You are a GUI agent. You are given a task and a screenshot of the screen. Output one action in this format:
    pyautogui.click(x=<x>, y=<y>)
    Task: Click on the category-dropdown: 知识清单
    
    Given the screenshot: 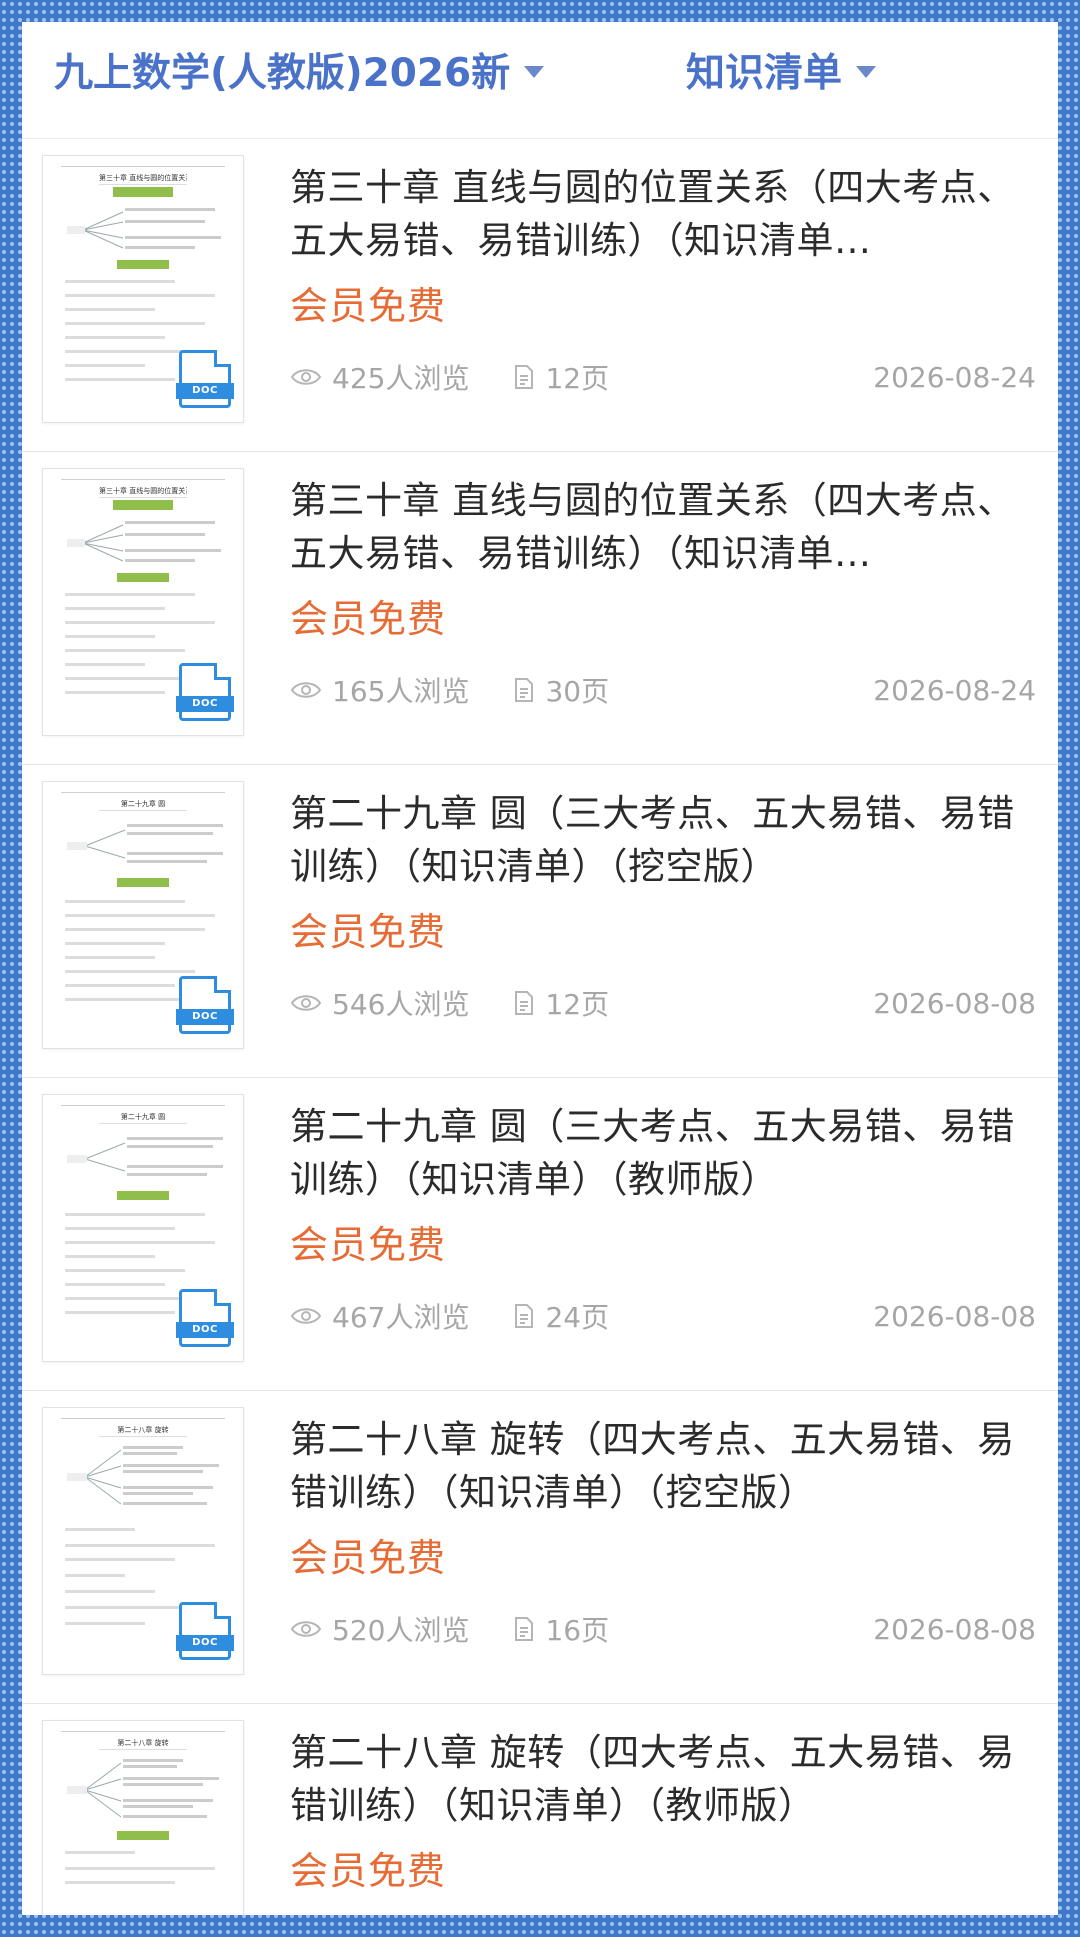 What is the action you would take?
    pyautogui.click(x=781, y=70)
    